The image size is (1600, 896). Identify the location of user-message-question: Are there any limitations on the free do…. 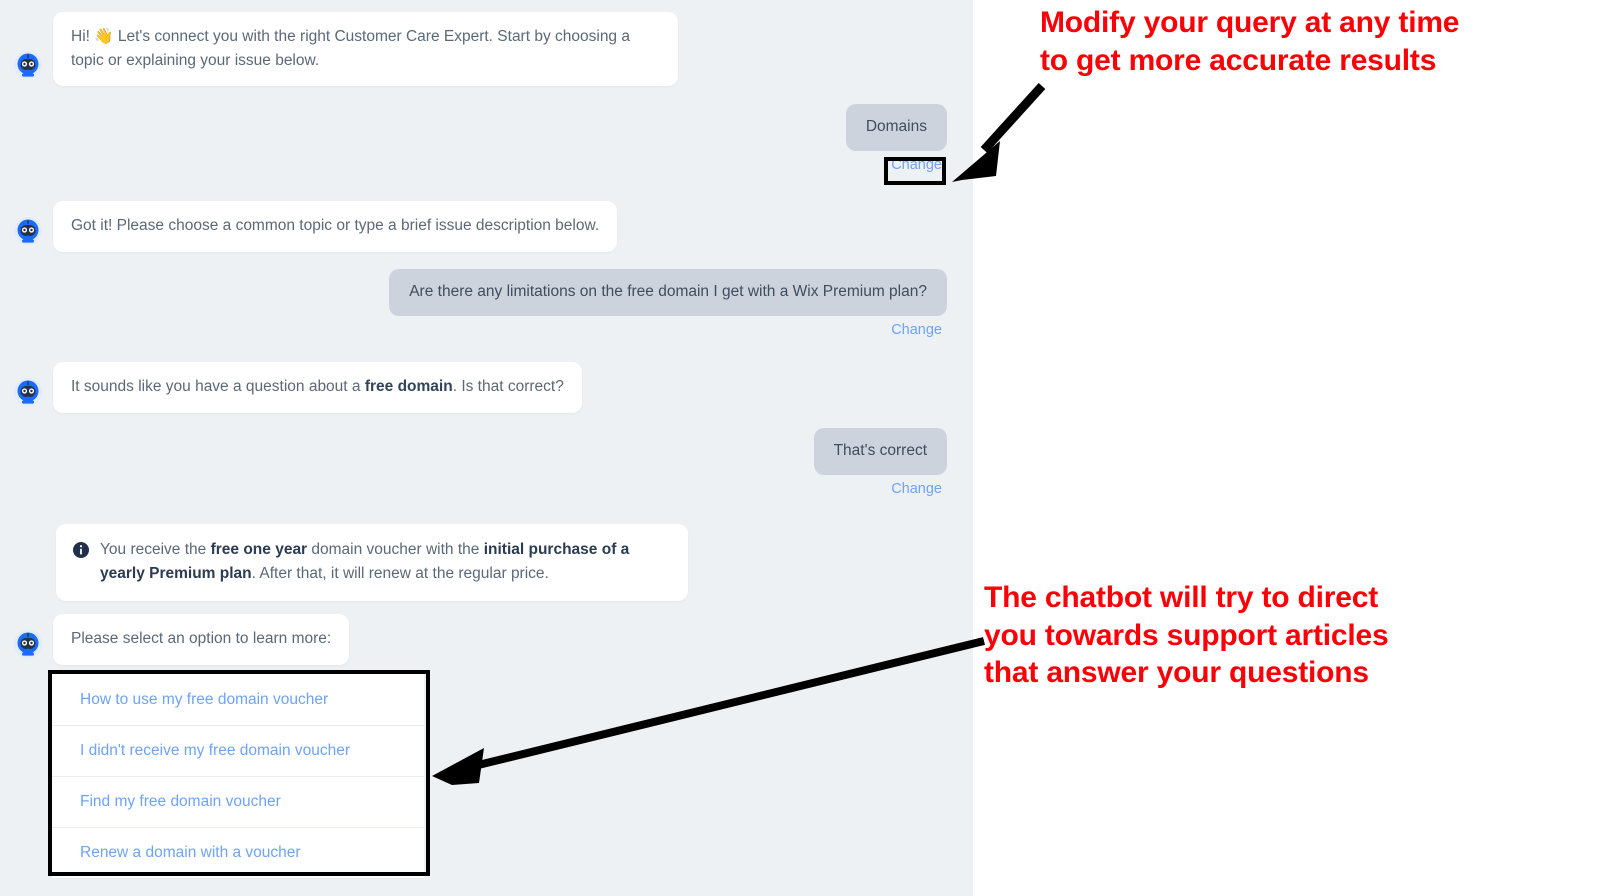
(668, 293).